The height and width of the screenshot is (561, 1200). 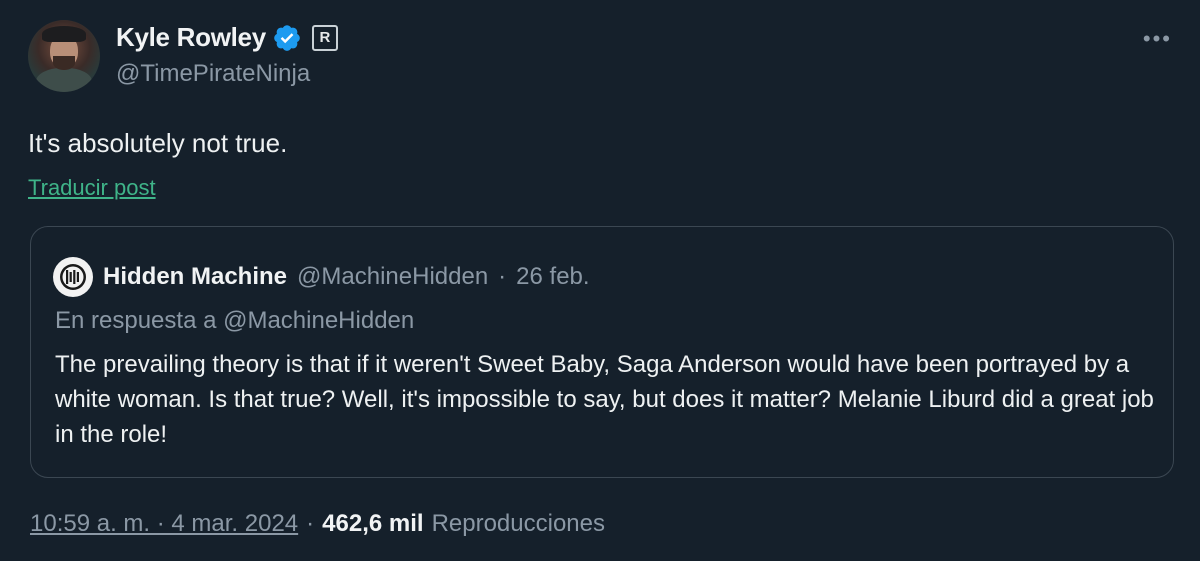 What do you see at coordinates (92, 188) in the screenshot?
I see `translate-post-link: Traducir post` at bounding box center [92, 188].